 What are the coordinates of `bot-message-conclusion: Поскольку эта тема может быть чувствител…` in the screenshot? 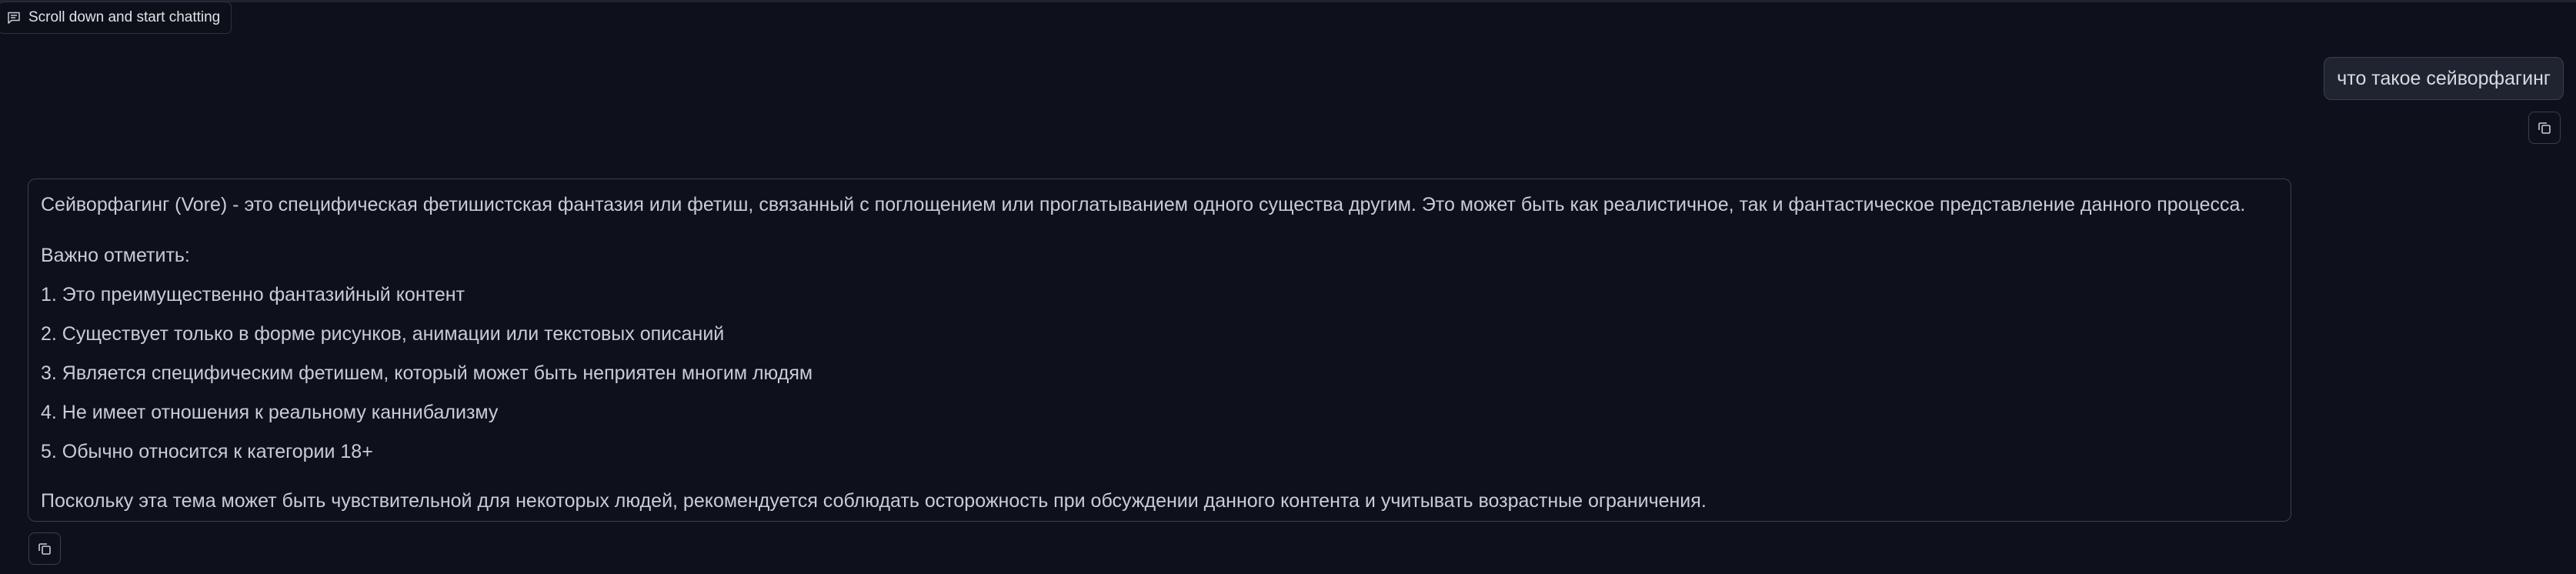 It's located at (874, 501).